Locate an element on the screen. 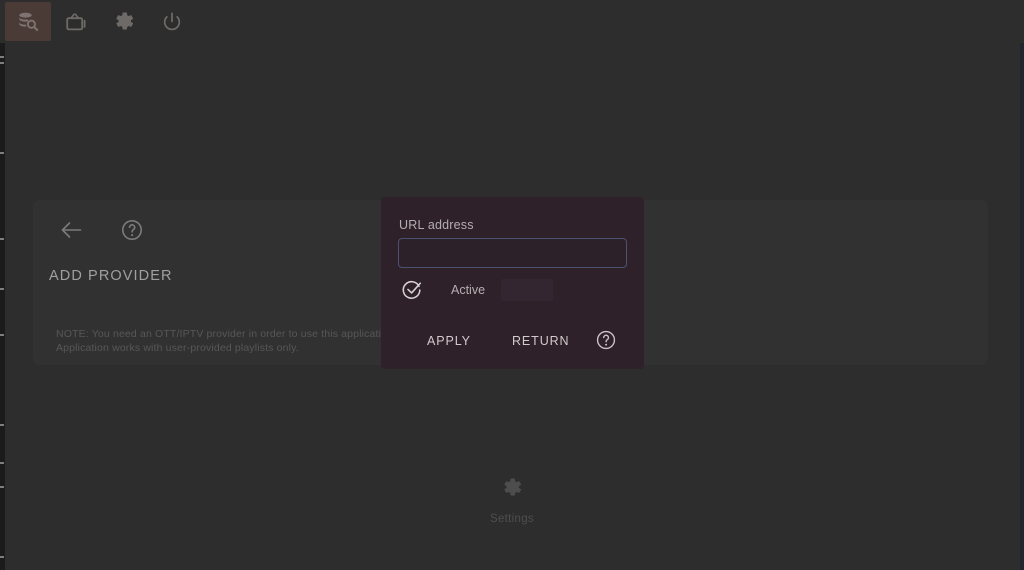 The image size is (1024, 570). focus-highlight-artifact is located at coordinates (527, 290).